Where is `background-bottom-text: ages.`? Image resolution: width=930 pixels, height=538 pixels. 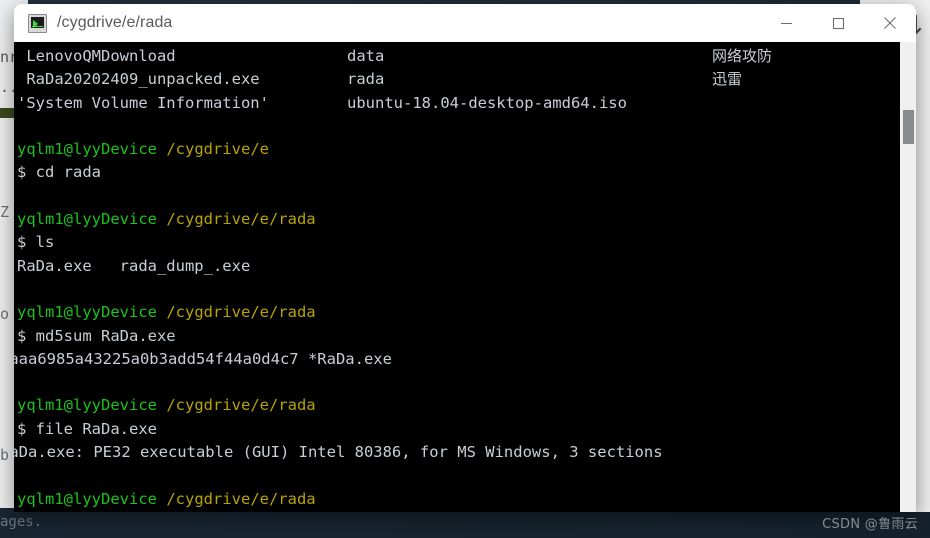
background-bottom-text: ages. is located at coordinates (21, 522).